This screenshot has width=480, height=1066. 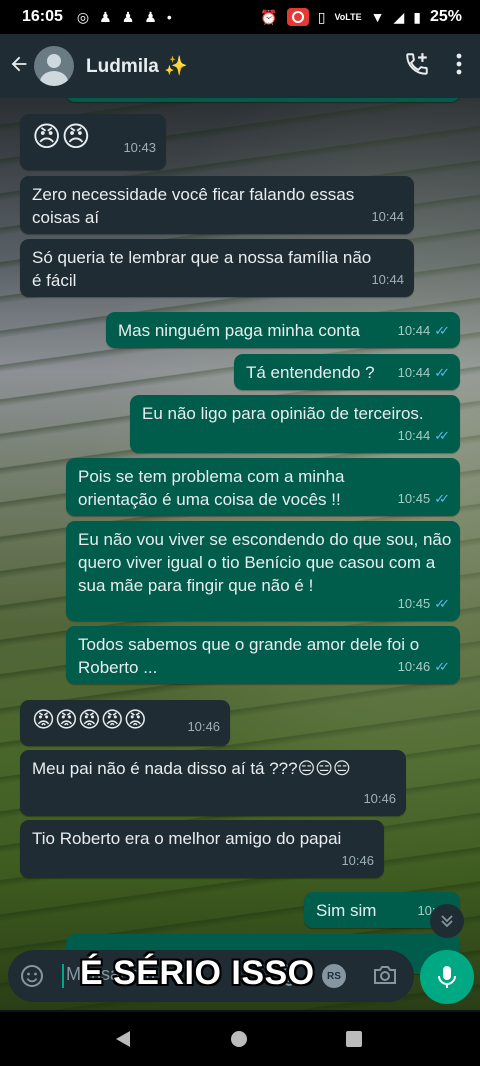 What do you see at coordinates (42, 16) in the screenshot?
I see `status-time: 16:05` at bounding box center [42, 16].